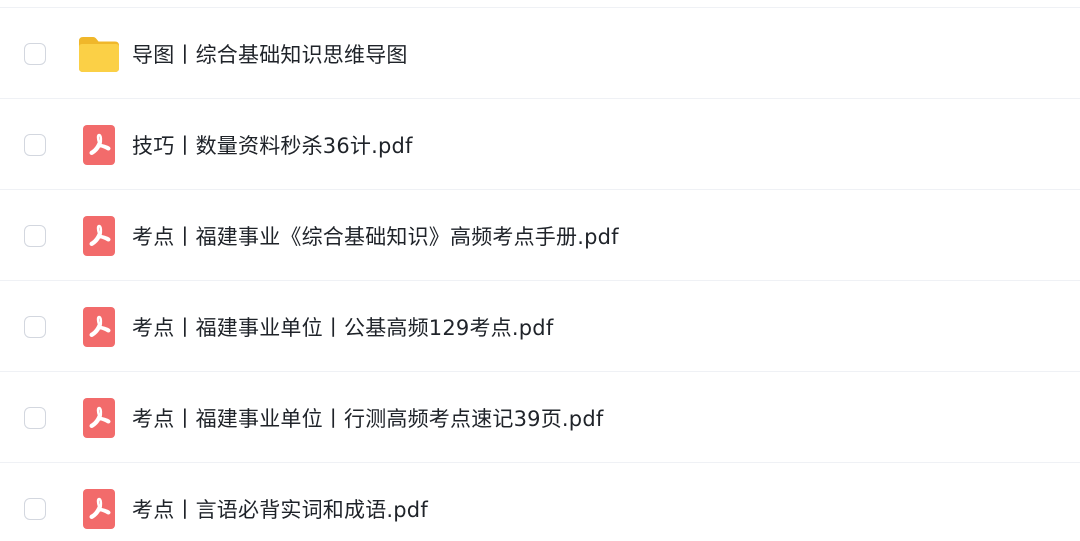 The width and height of the screenshot is (1080, 541). Describe the element at coordinates (99, 54) in the screenshot. I see `folder-icon` at that location.